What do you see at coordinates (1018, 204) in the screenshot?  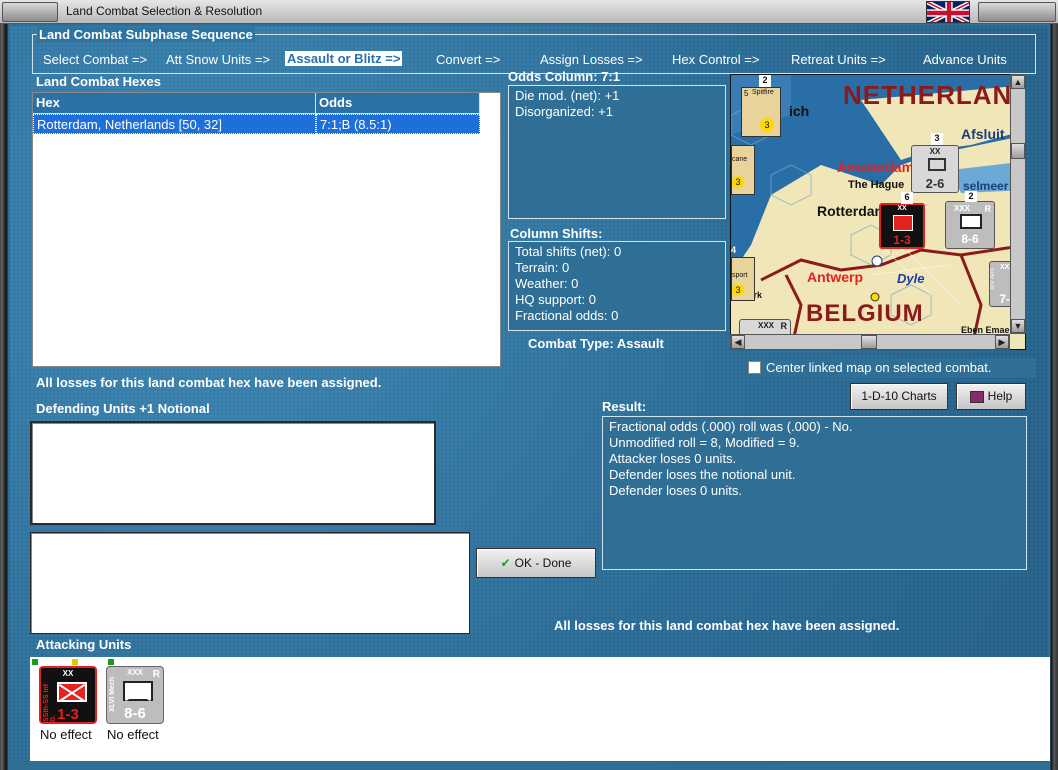 I see `map-vertical-scrollbar: ▲ ▼` at bounding box center [1018, 204].